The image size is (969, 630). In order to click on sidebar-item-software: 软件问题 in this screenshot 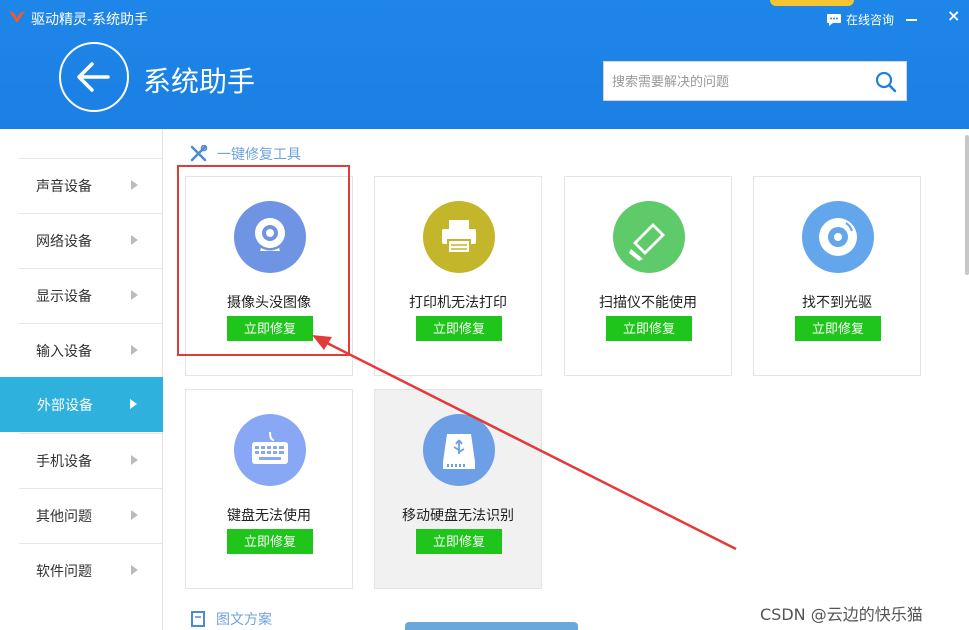, I will do `click(91, 570)`.